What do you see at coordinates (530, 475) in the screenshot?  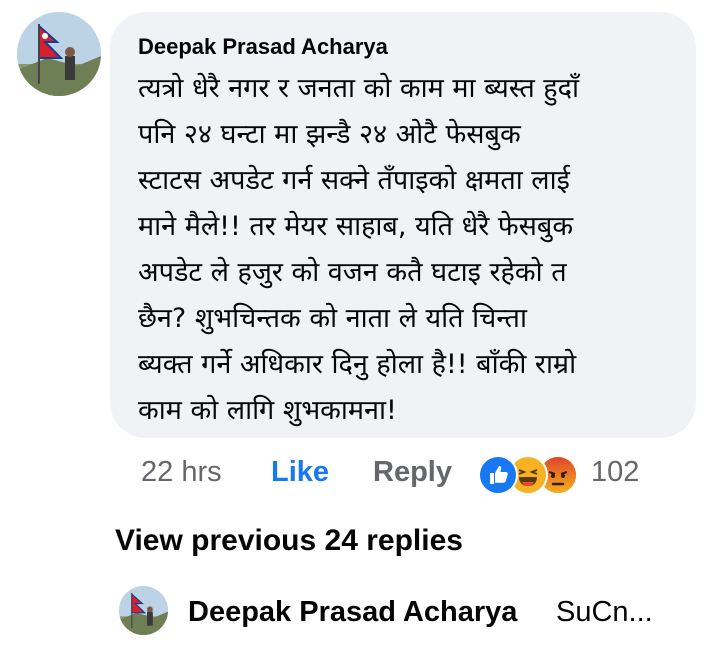 I see `reaction-summary` at bounding box center [530, 475].